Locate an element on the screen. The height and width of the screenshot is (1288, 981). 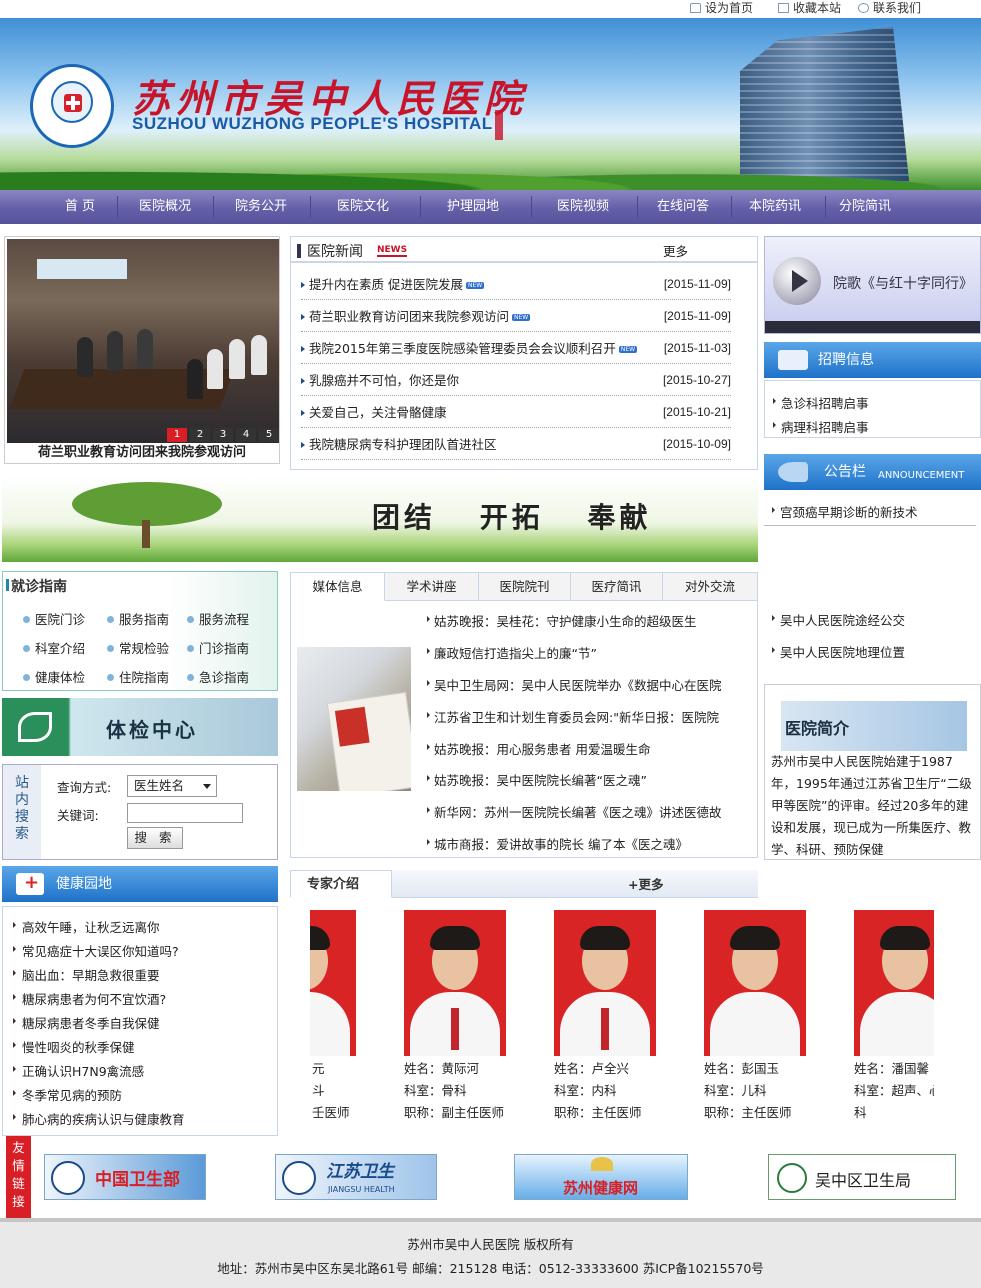
slide-page-3: 3 is located at coordinates (223, 435).